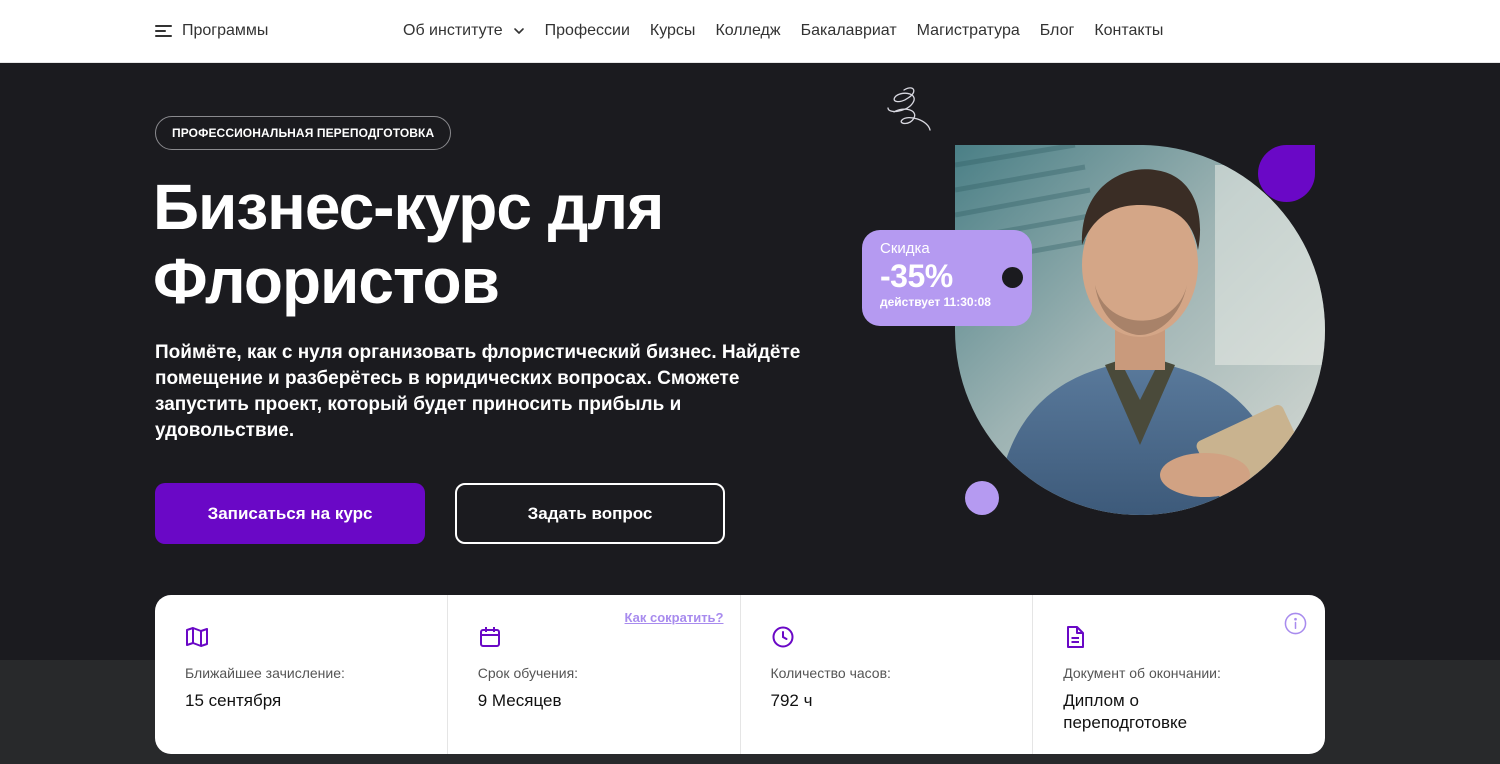  What do you see at coordinates (233, 700) in the screenshot?
I see `info-value: 15 сентября` at bounding box center [233, 700].